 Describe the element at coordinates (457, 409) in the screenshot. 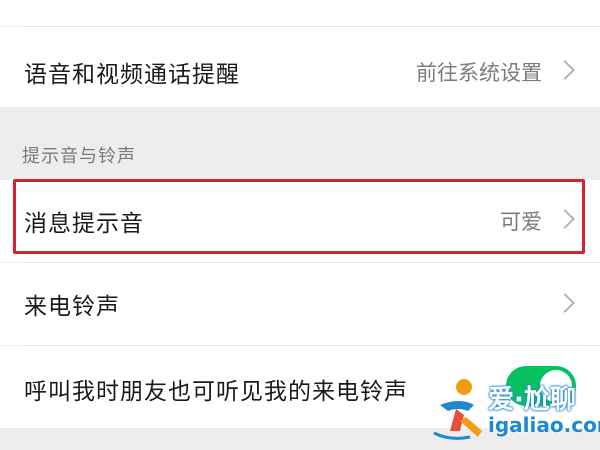

I see `runner-icon` at that location.